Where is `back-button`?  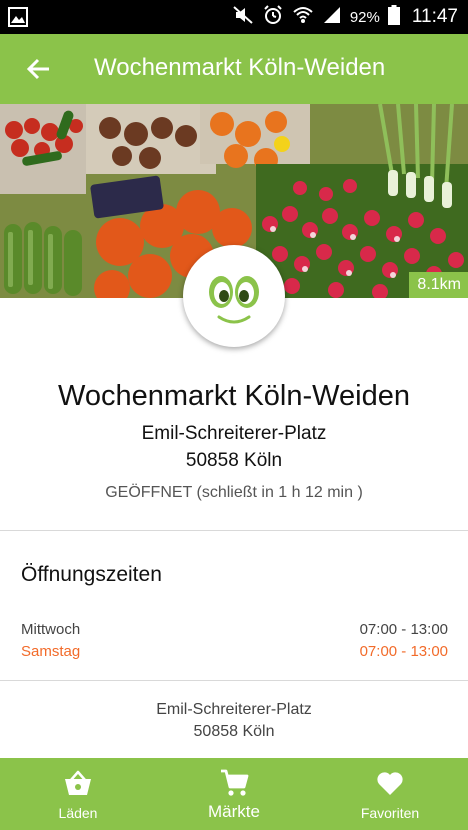 back-button is located at coordinates (39, 69).